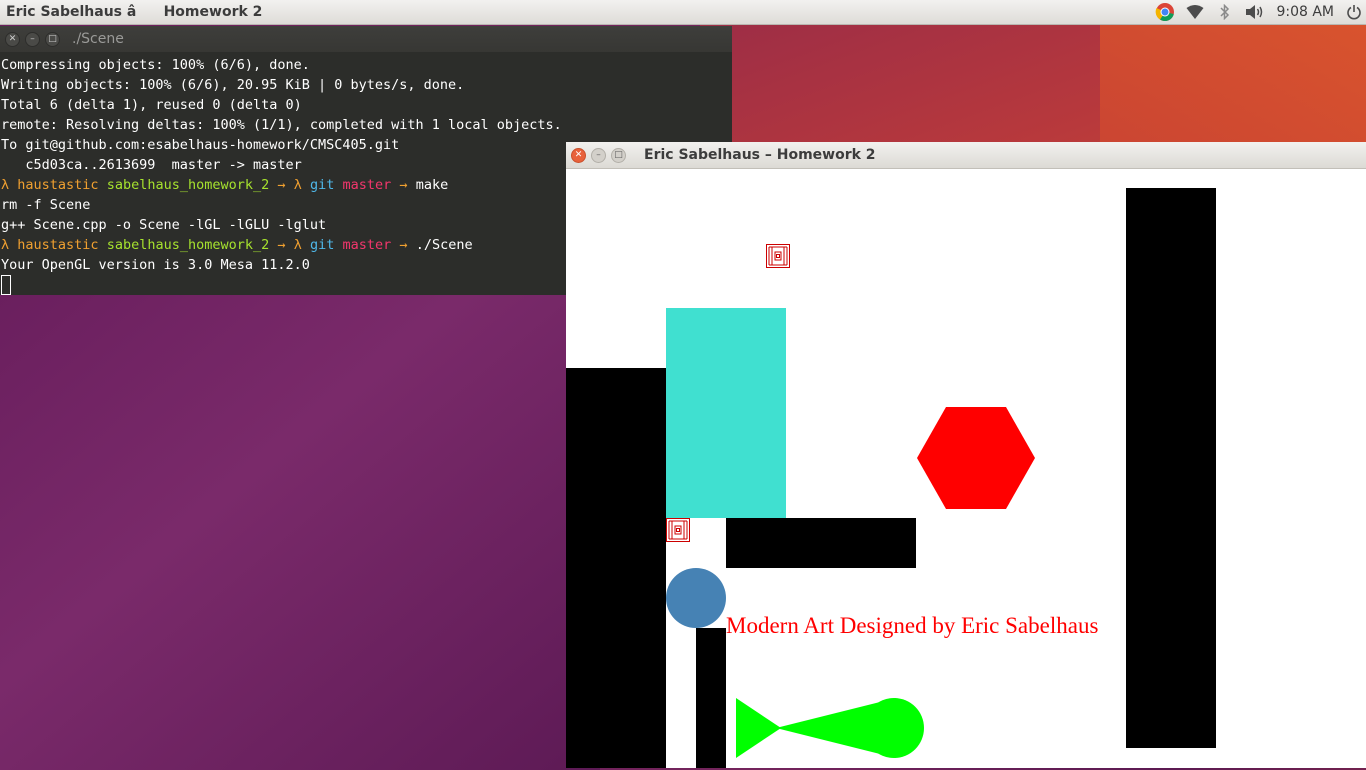 The image size is (1366, 770). What do you see at coordinates (696, 598) in the screenshot?
I see `blue-circle` at bounding box center [696, 598].